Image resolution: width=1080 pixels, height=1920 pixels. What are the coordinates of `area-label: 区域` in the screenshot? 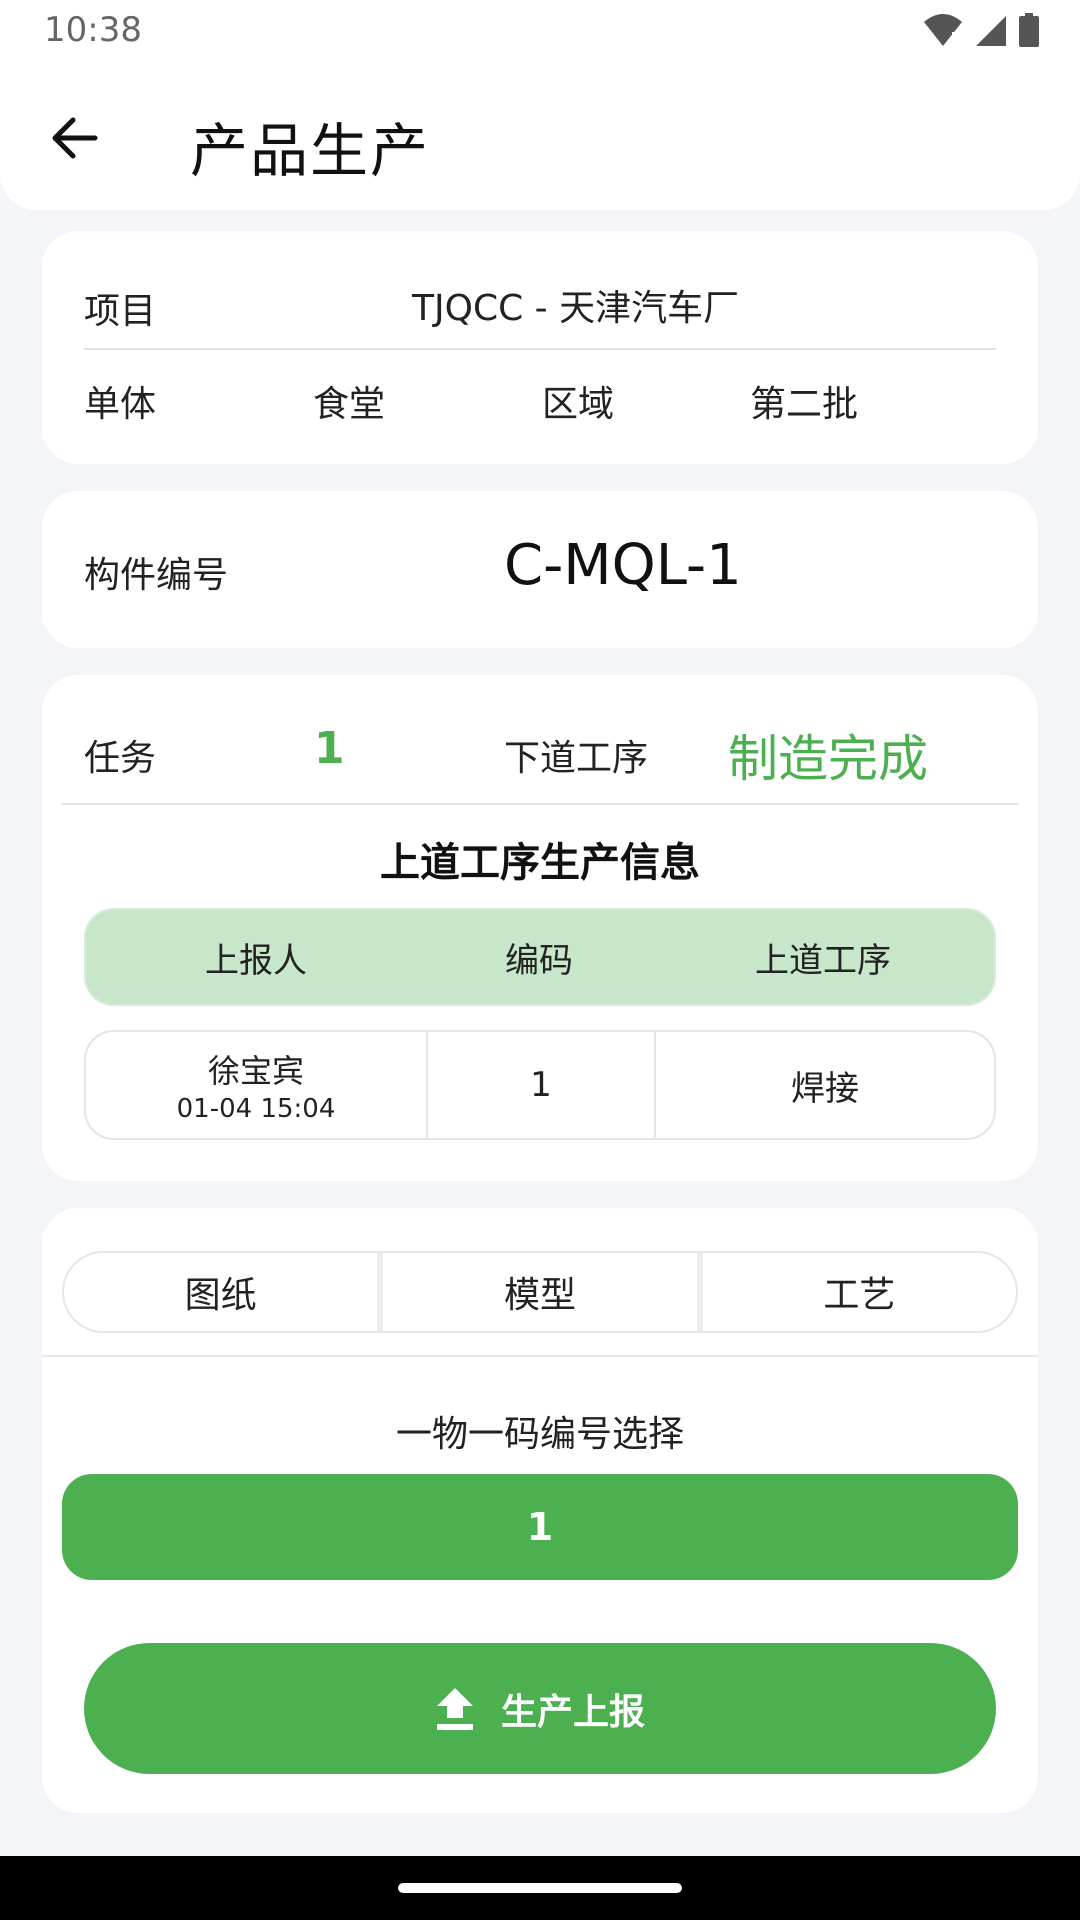 It's located at (578, 404).